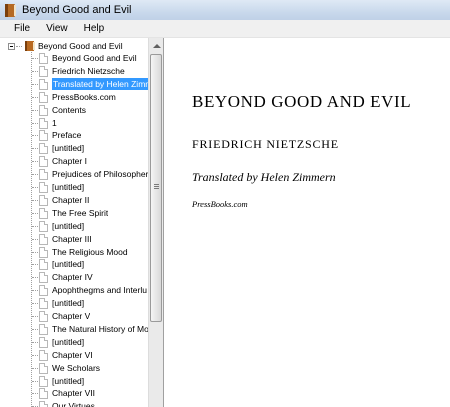 The image size is (450, 407). I want to click on menu-bar: File View Help, so click(225, 29).